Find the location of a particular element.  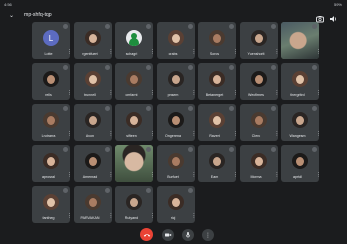

participant-tile: aprtdl is located at coordinates (300, 163).